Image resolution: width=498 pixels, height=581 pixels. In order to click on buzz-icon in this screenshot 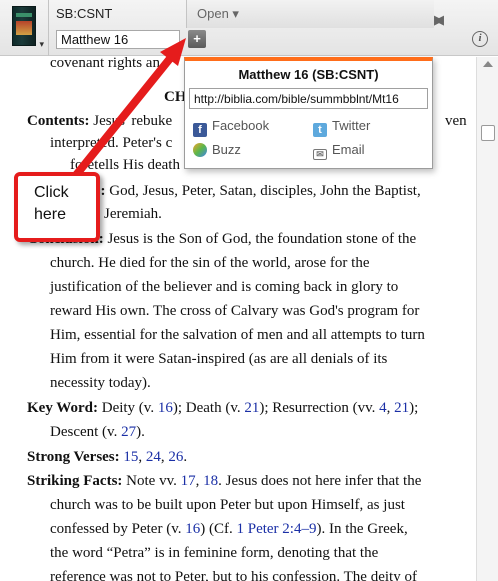, I will do `click(200, 150)`.